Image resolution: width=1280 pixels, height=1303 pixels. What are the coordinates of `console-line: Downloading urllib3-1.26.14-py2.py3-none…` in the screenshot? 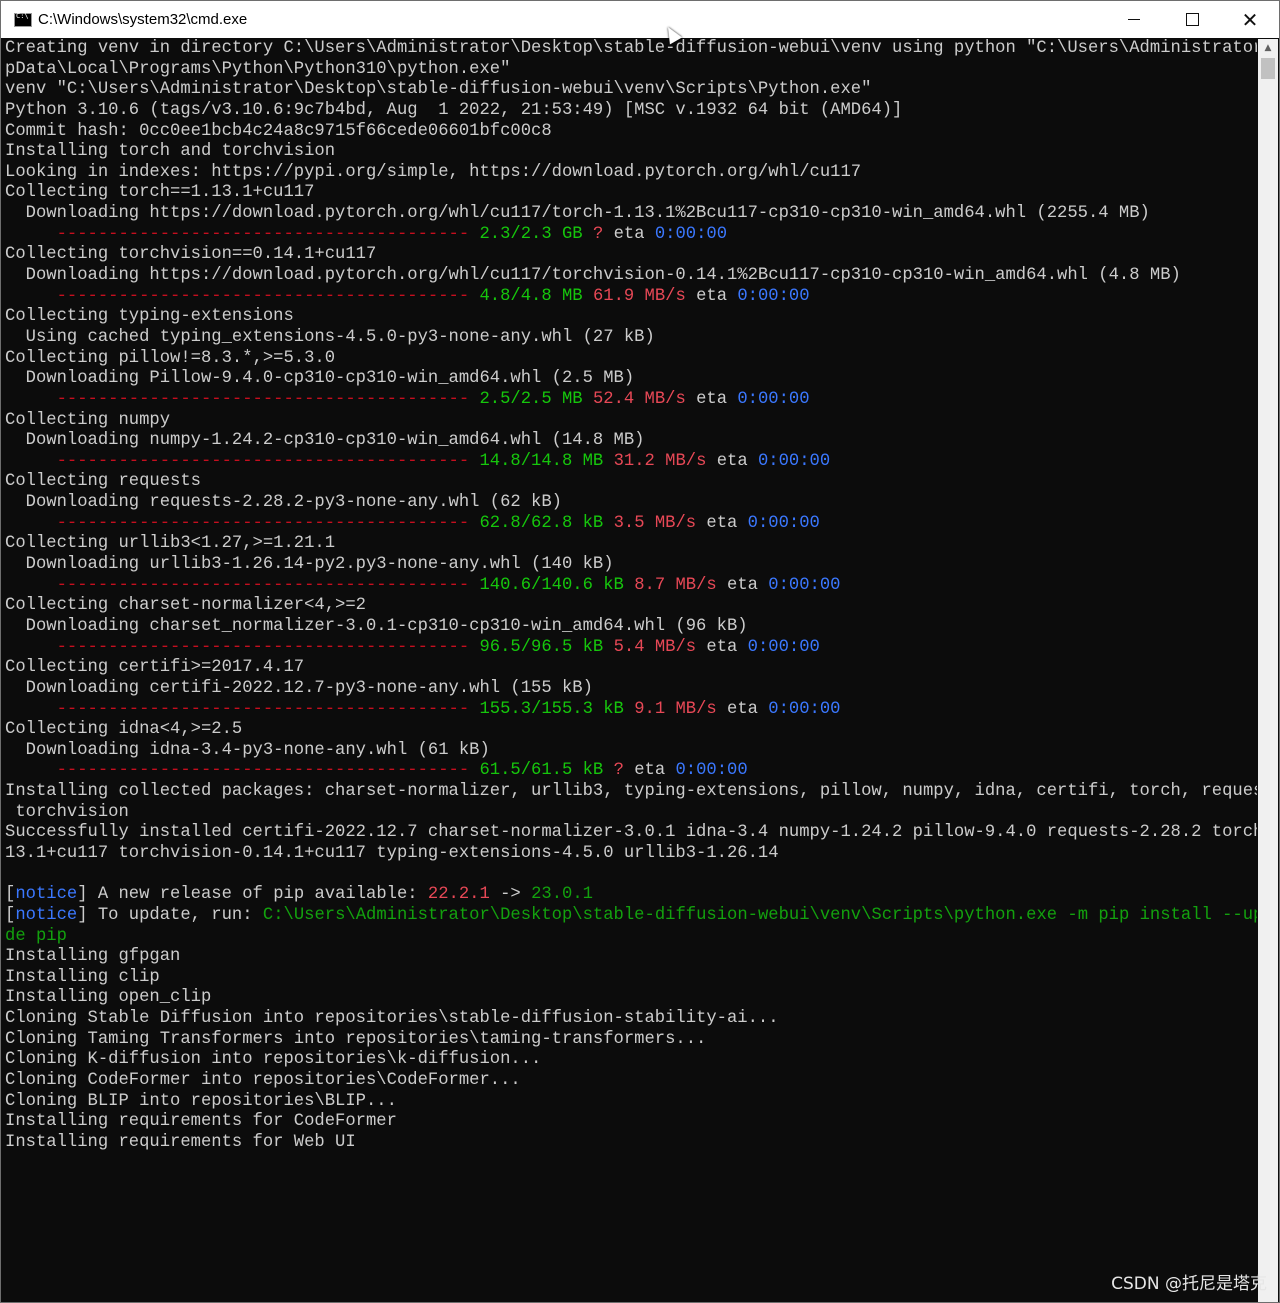 It's located at (631, 565).